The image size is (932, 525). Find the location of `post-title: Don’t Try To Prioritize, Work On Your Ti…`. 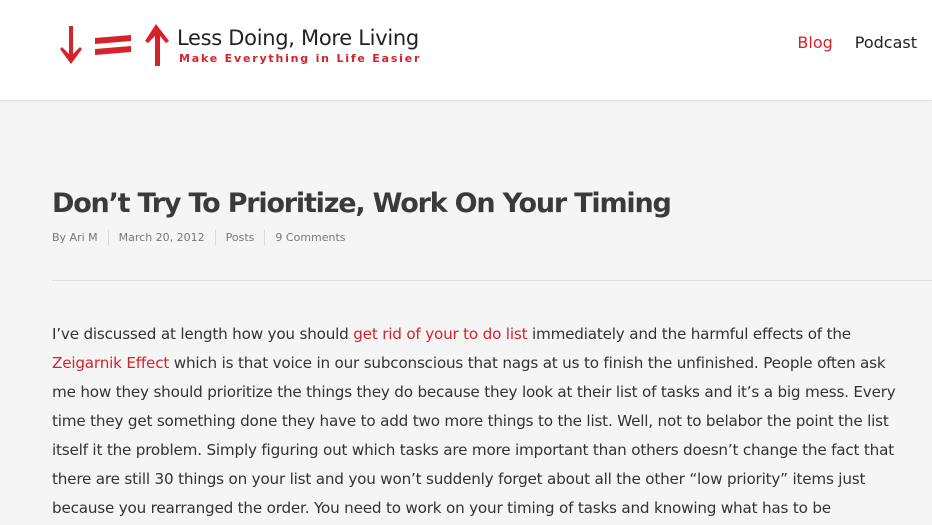

post-title: Don’t Try To Prioritize, Work On Your Ti… is located at coordinates (362, 203).